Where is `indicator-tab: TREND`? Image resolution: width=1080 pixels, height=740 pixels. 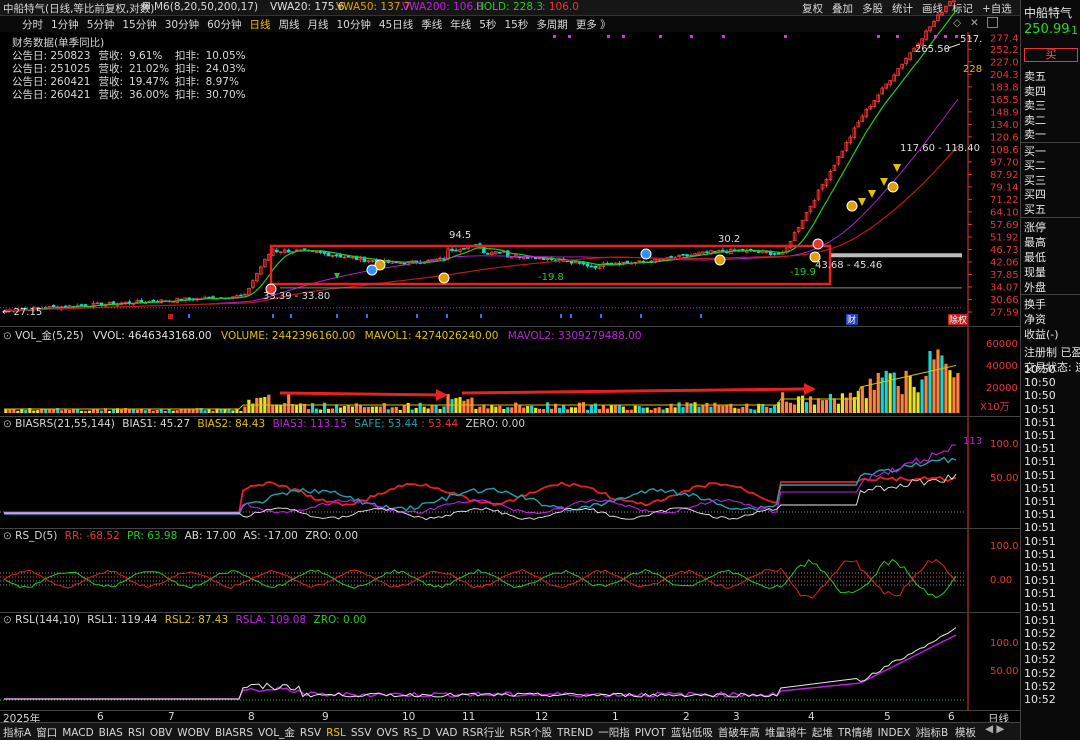 indicator-tab: TREND is located at coordinates (575, 733).